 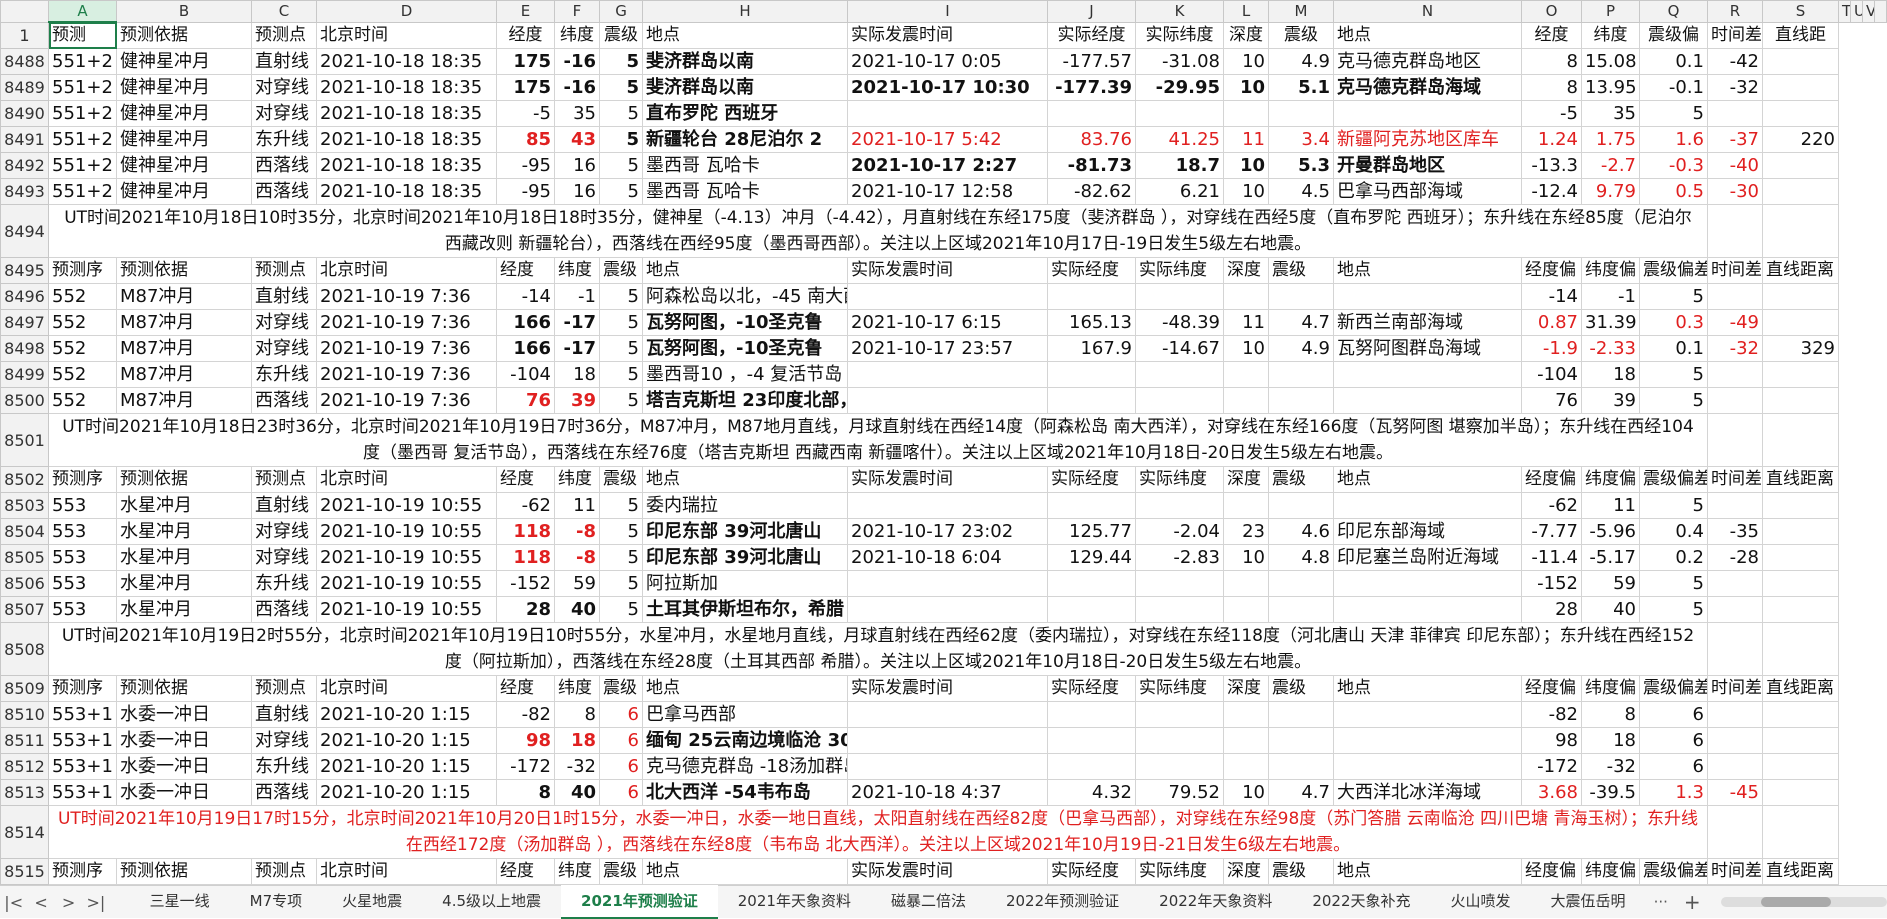 I want to click on header-cell: 纬度, so click(x=577, y=35).